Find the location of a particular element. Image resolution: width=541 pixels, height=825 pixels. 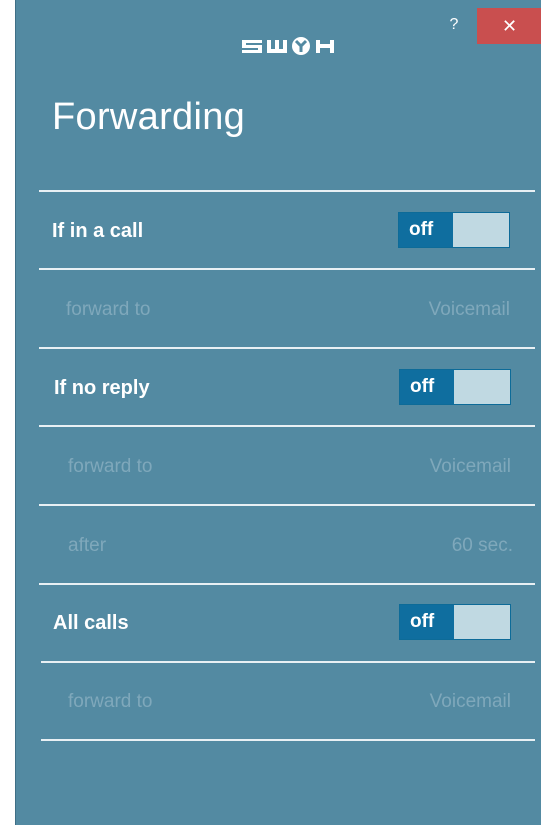

all-calls-toggle: off is located at coordinates (455, 622).